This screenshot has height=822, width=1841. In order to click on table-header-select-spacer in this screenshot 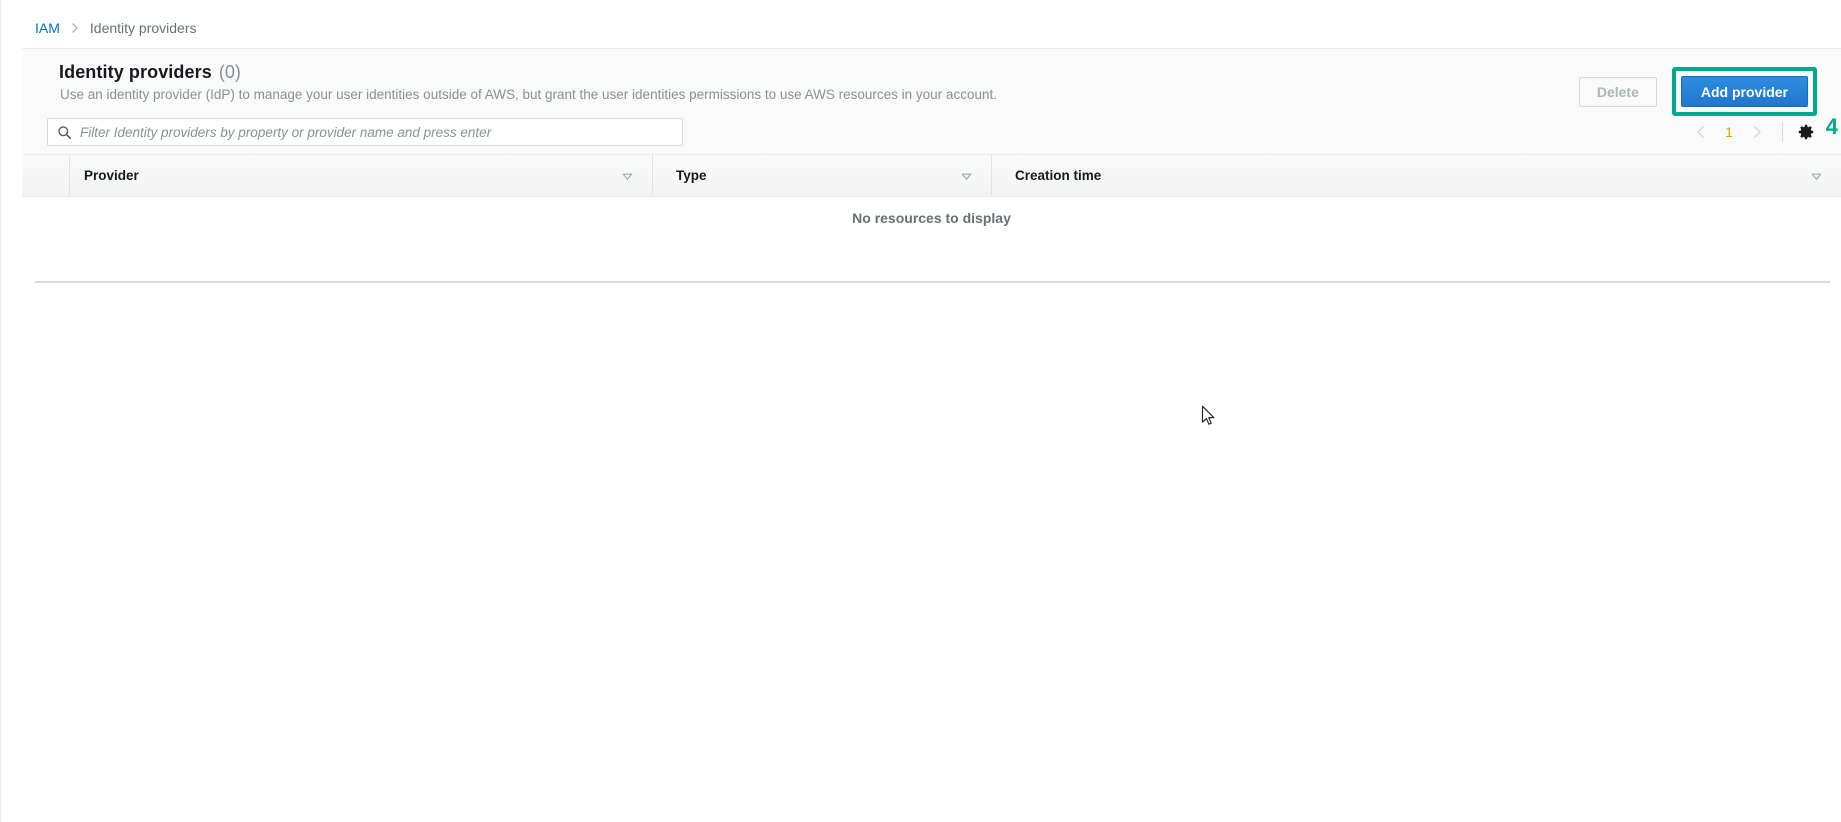, I will do `click(45, 175)`.